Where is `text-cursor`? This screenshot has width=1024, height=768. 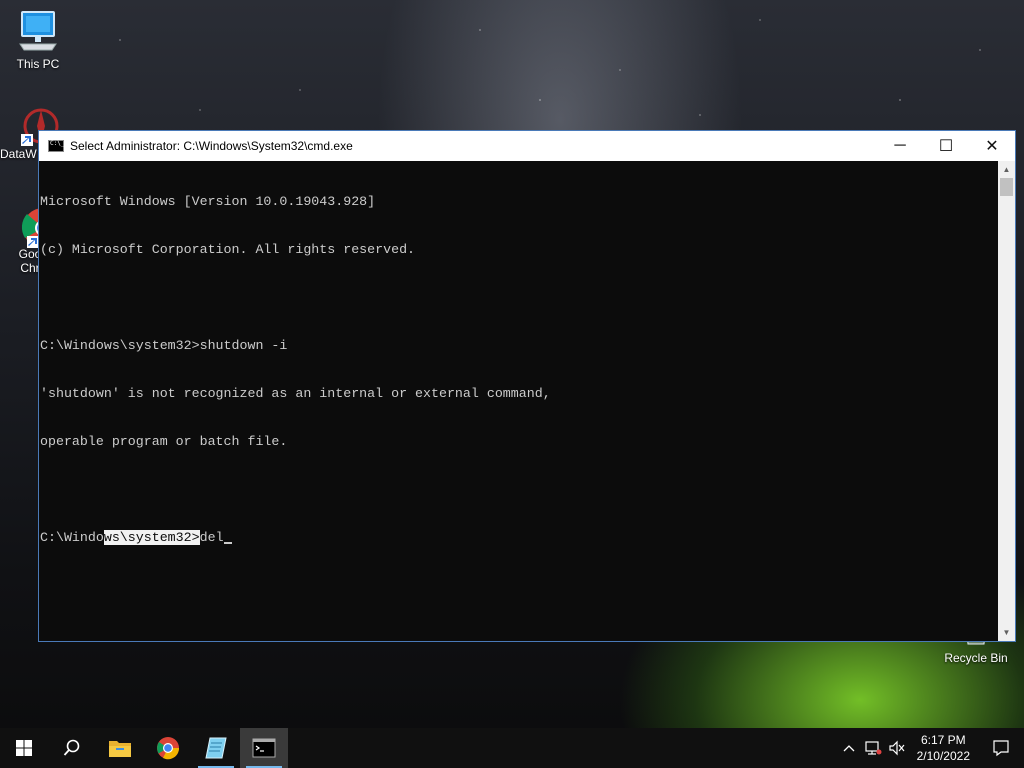
text-cursor is located at coordinates (227, 543).